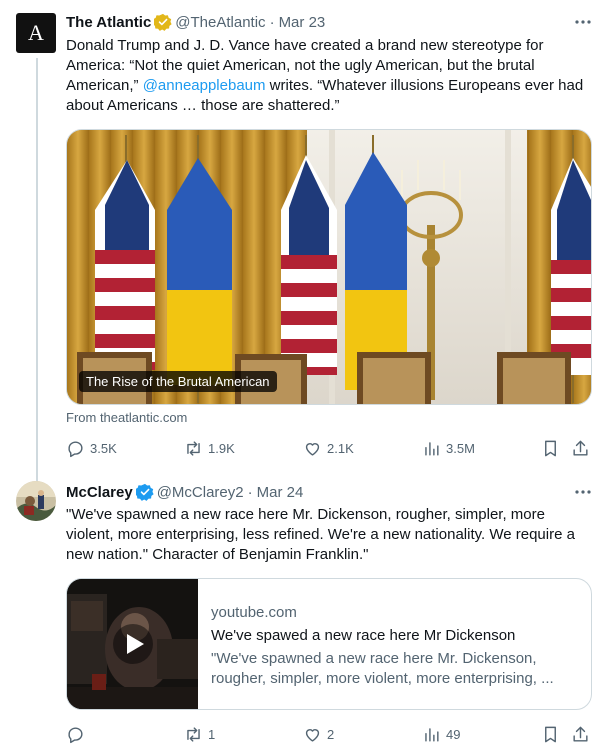 The image size is (609, 756). I want to click on like-button: 2, so click(318, 734).